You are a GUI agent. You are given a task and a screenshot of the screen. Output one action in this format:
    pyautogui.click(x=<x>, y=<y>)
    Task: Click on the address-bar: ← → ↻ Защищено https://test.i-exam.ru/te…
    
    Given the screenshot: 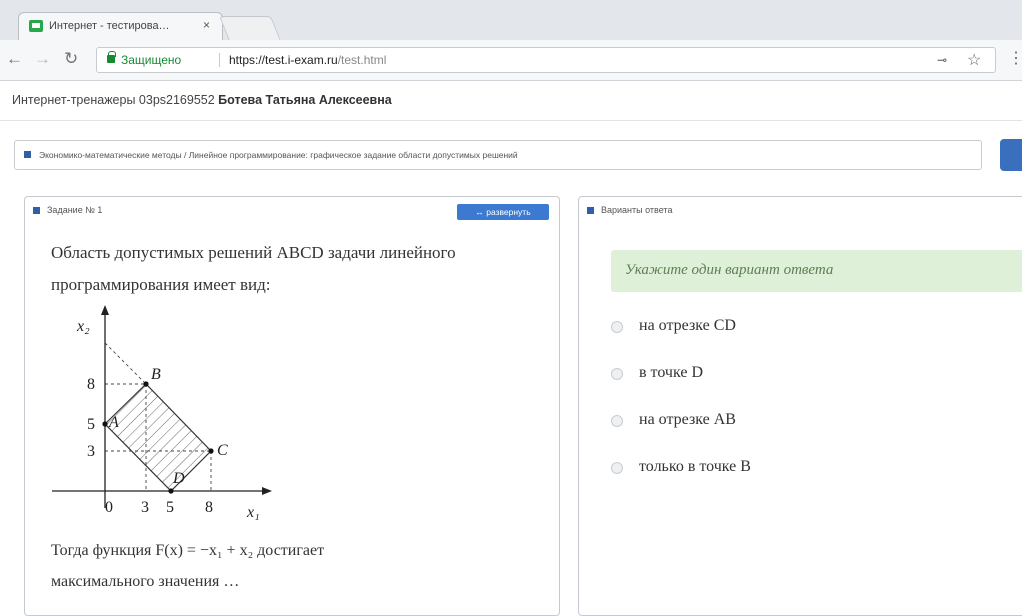 What is the action you would take?
    pyautogui.click(x=511, y=60)
    